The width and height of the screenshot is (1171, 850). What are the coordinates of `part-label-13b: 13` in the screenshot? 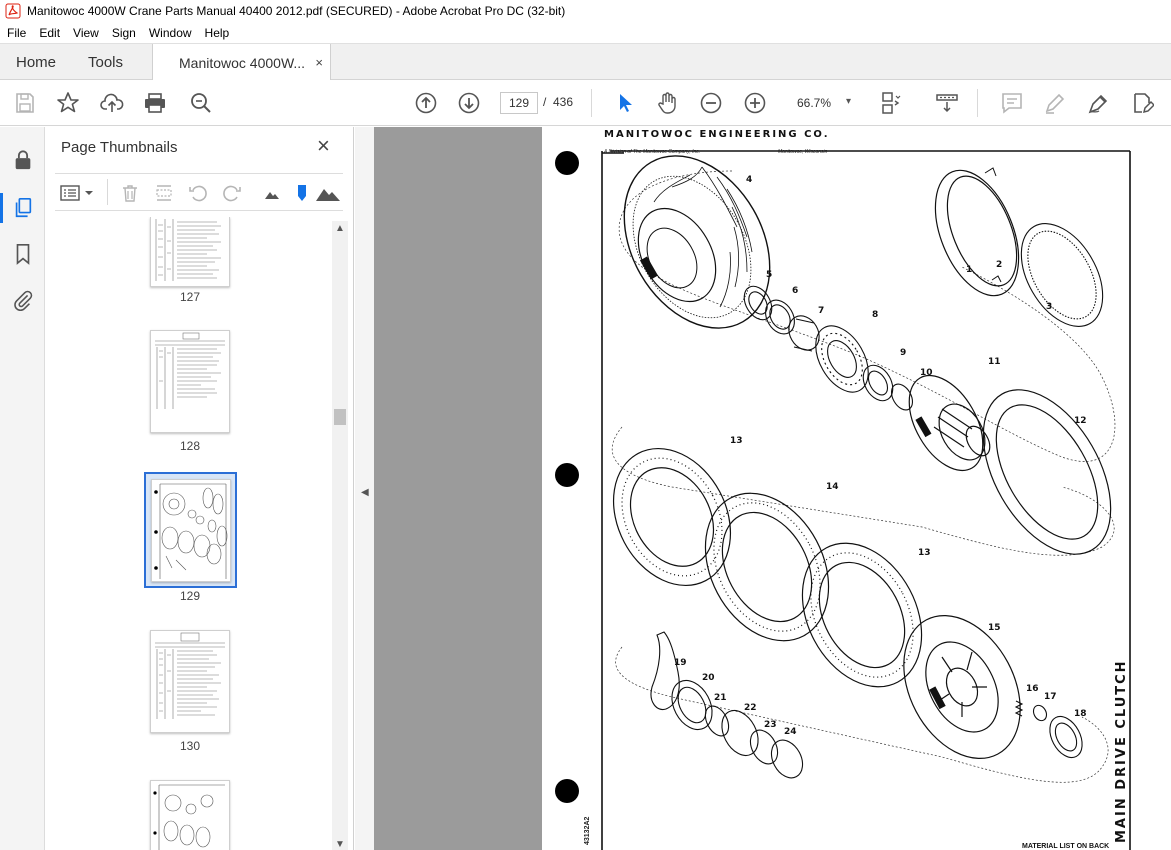 It's located at (924, 553).